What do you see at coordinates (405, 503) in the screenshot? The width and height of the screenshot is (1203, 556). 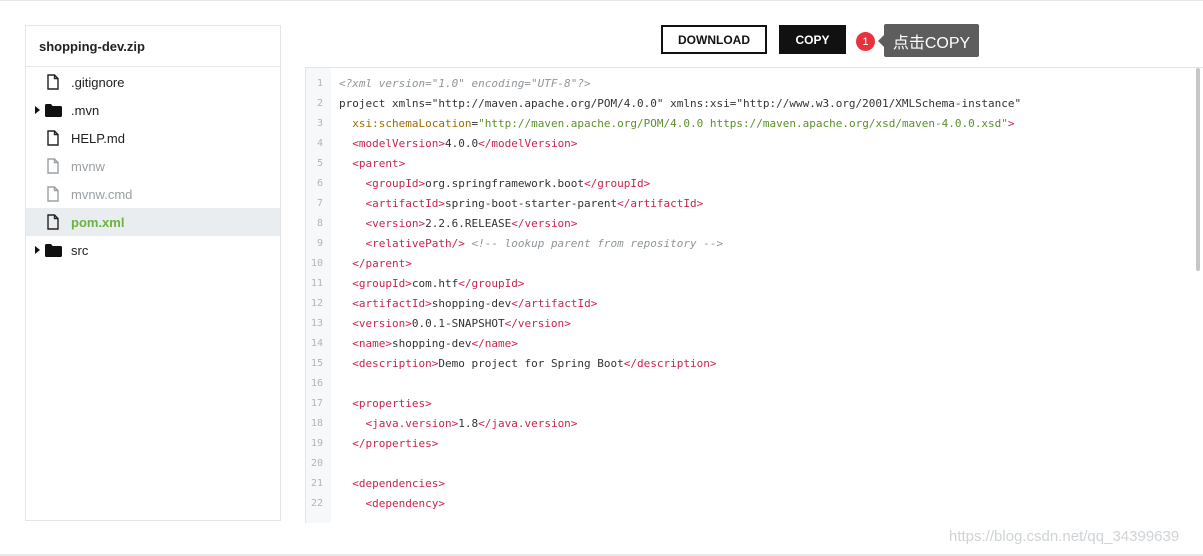 I see `code-line: <dependency>` at bounding box center [405, 503].